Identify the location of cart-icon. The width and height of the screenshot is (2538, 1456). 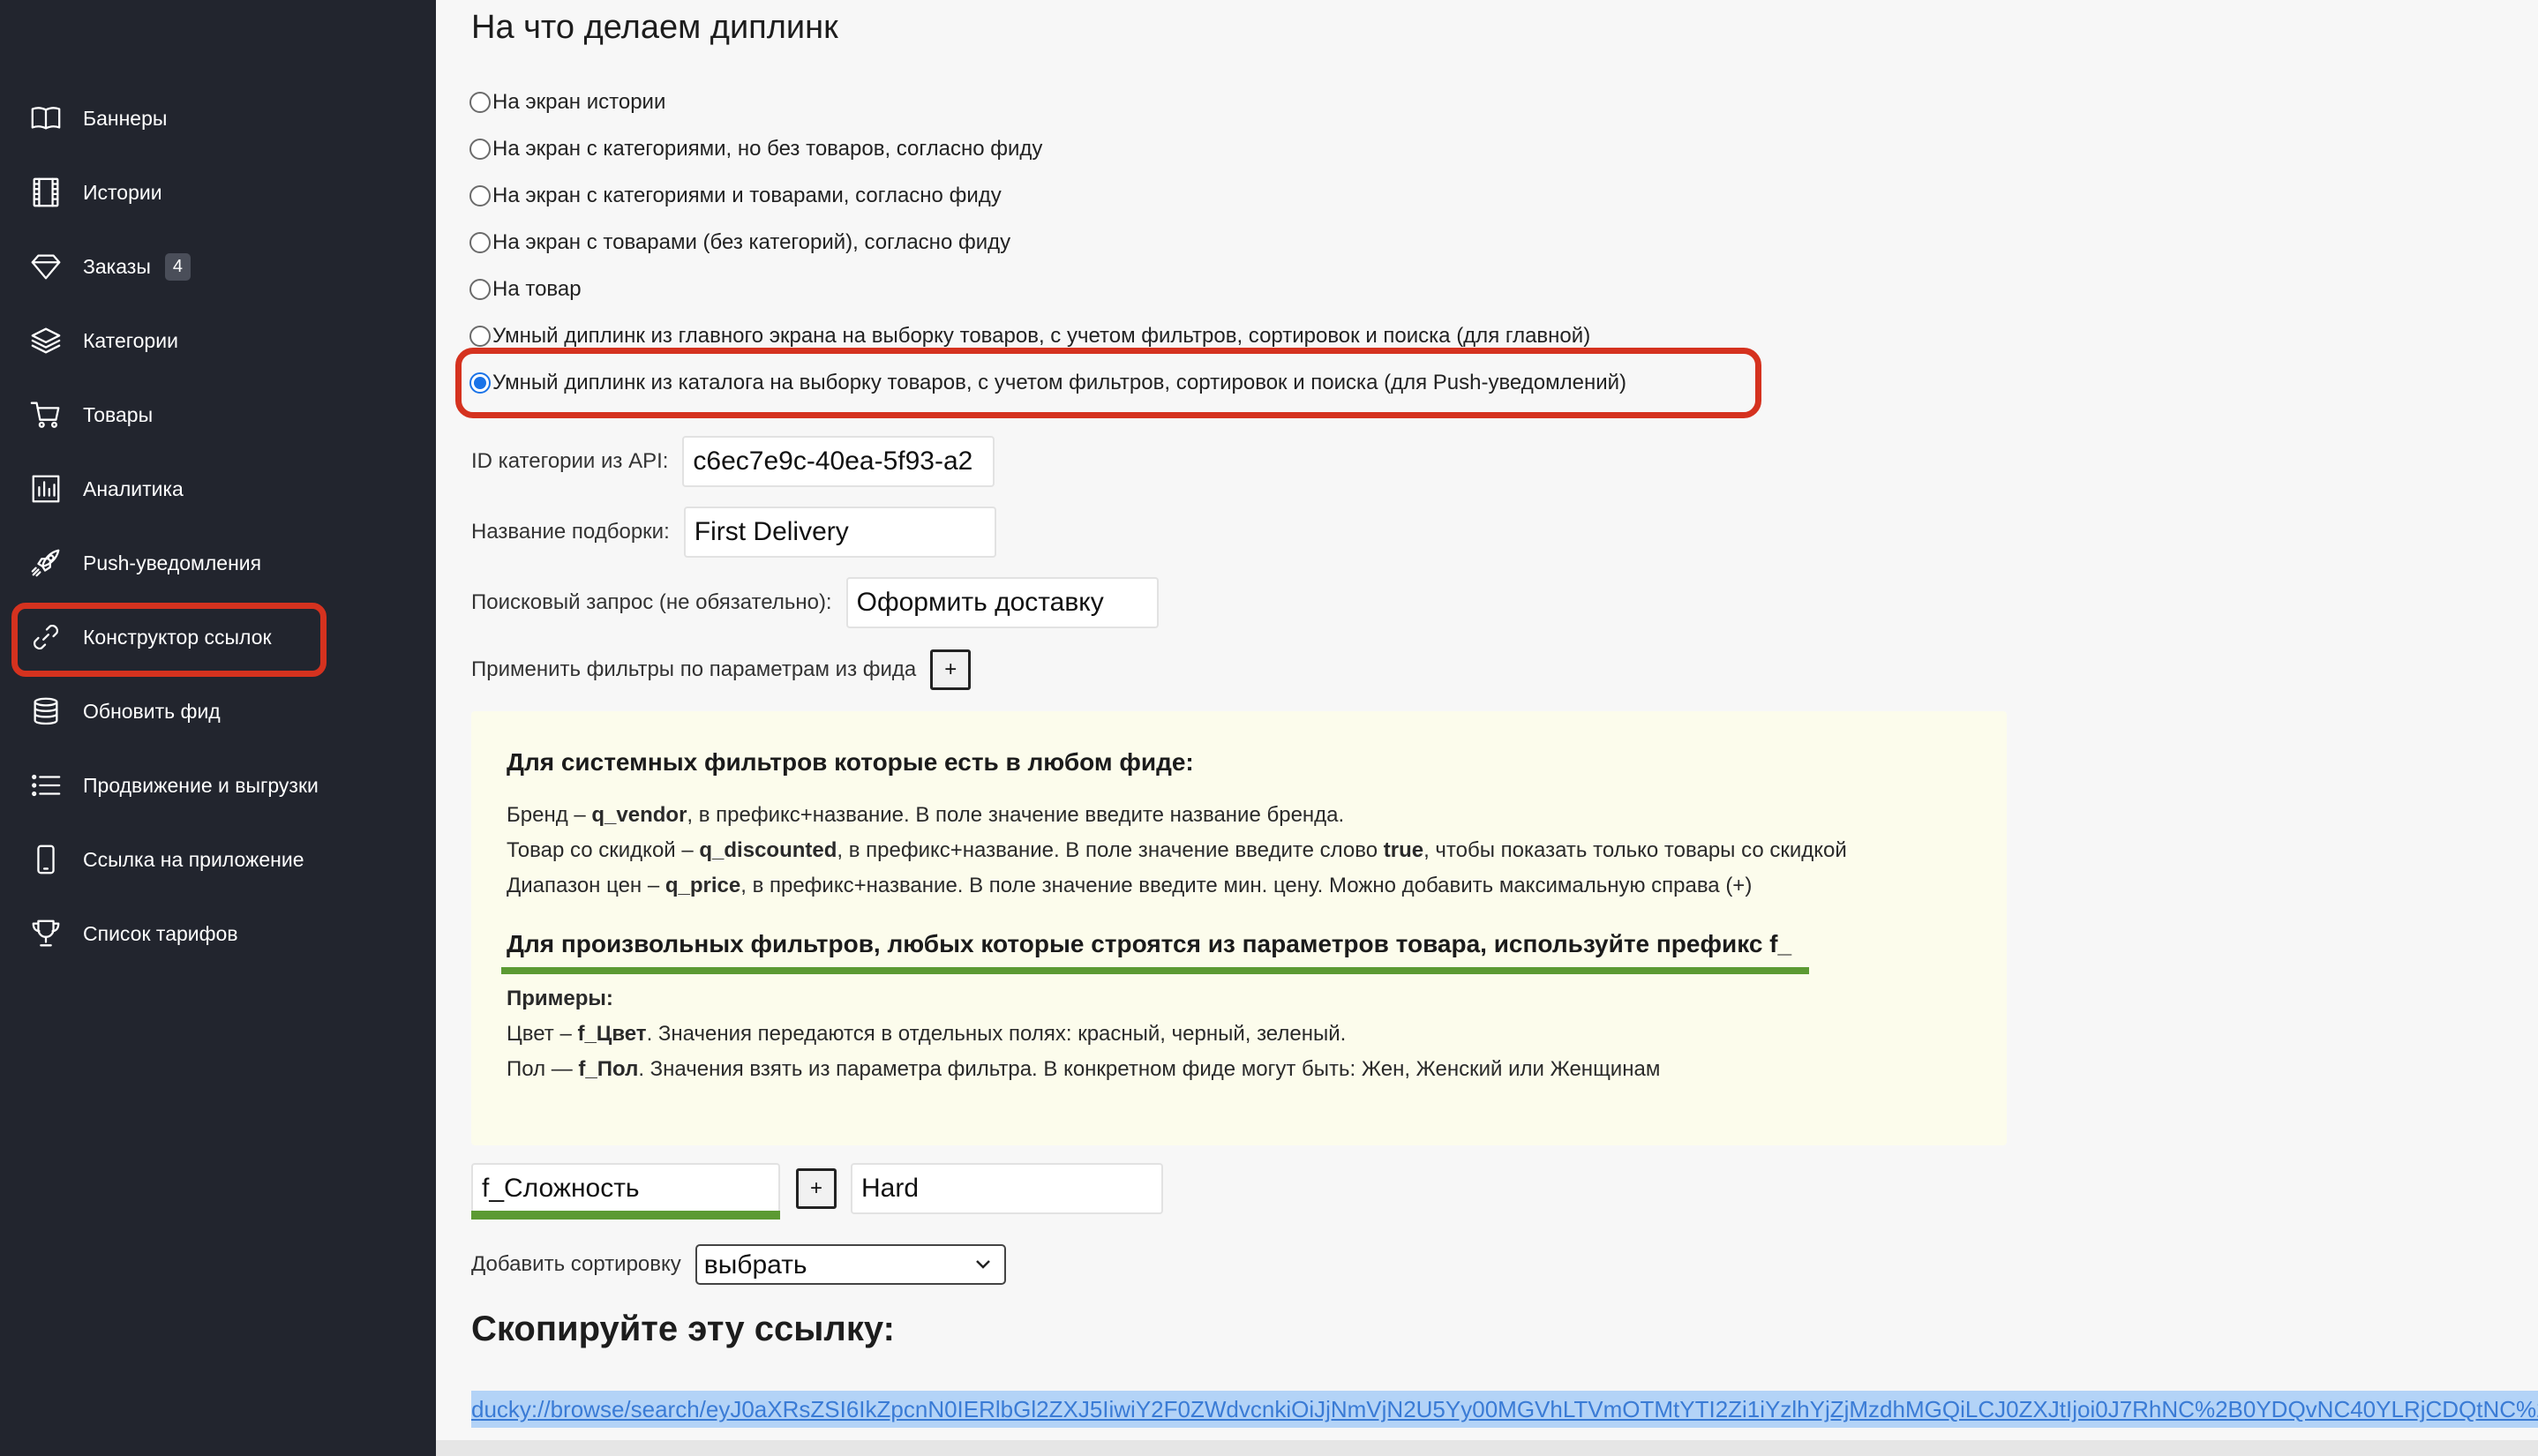
(46, 414).